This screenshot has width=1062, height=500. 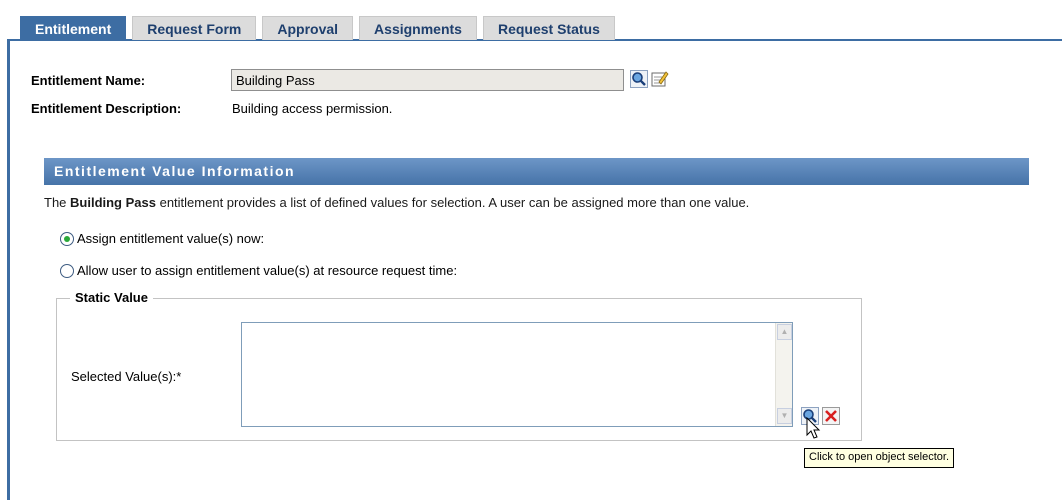 I want to click on section-header: Entitlement Value Information, so click(x=536, y=171).